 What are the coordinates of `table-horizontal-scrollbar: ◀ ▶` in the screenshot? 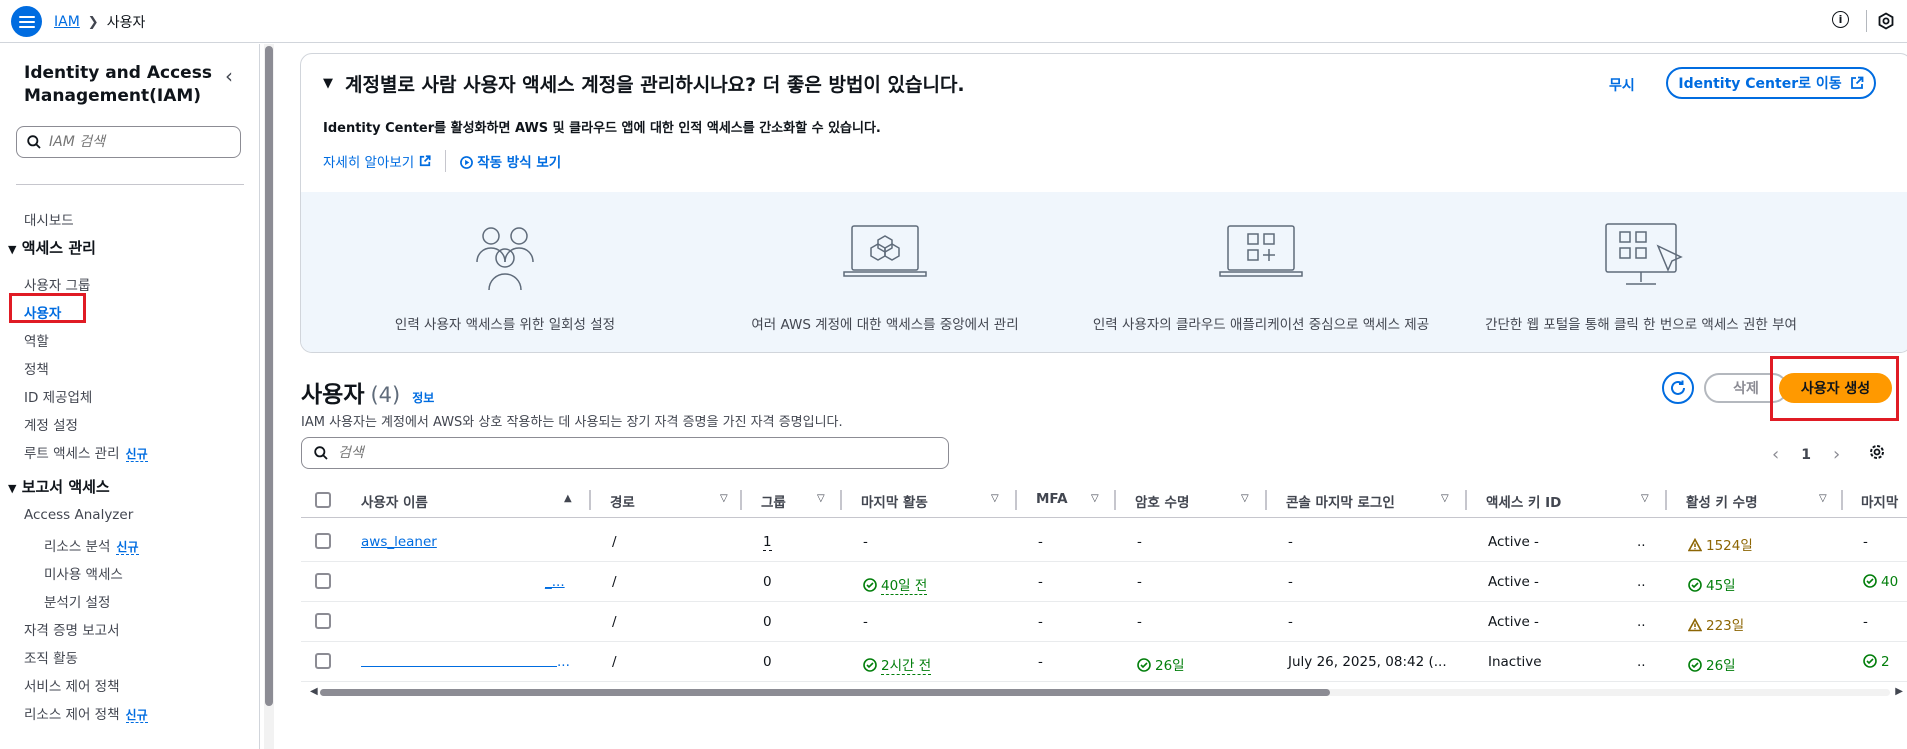 It's located at (1108, 692).